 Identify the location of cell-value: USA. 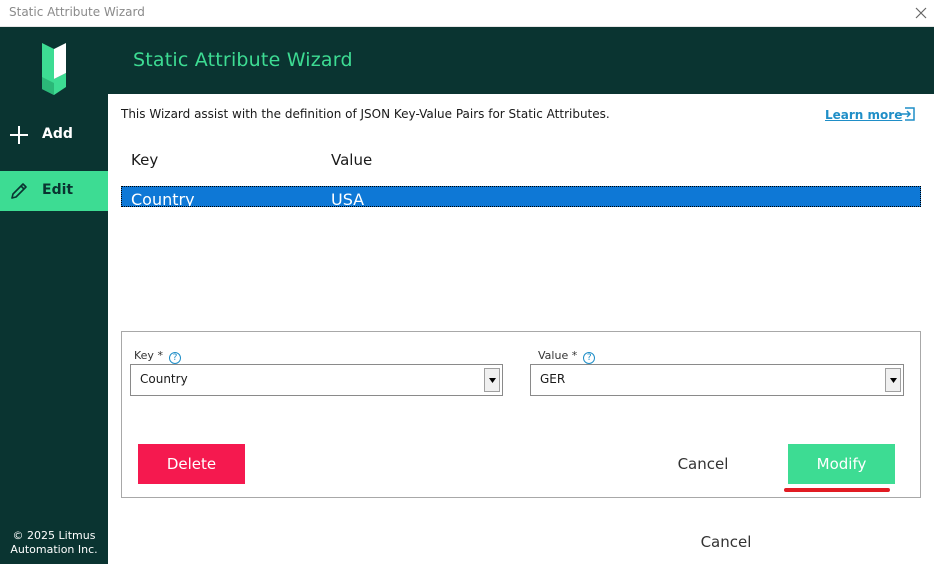
(348, 198).